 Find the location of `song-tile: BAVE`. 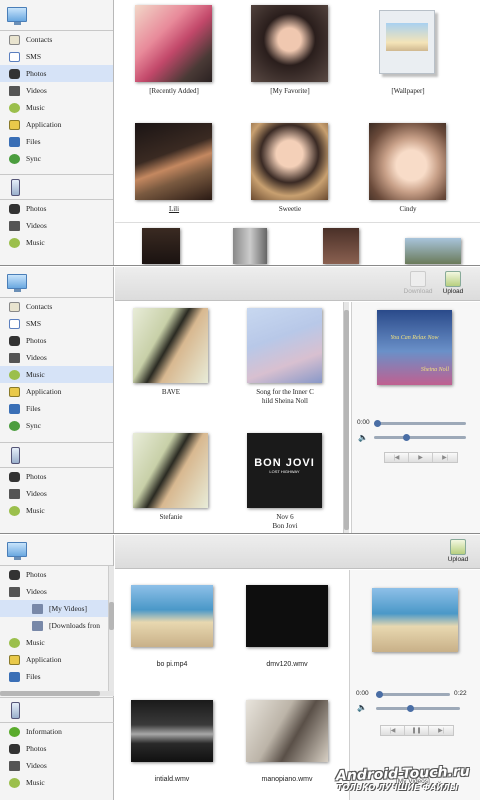

song-tile: BAVE is located at coordinates (171, 353).